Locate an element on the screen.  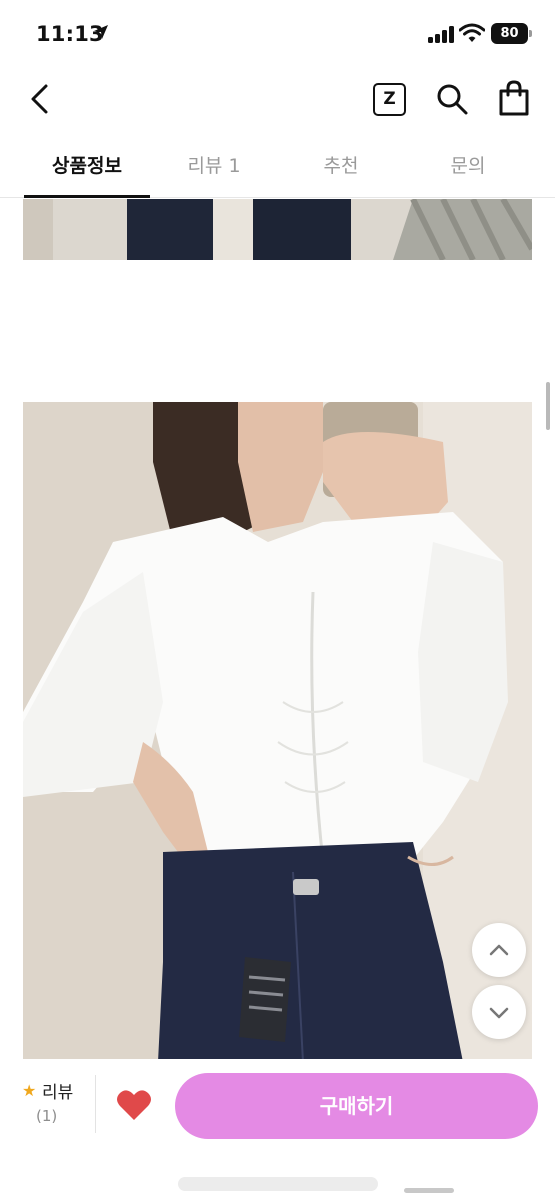
bottom-action-bar: ★ 리뷰 (1) 구매하기 is located at coordinates (277, 1129).